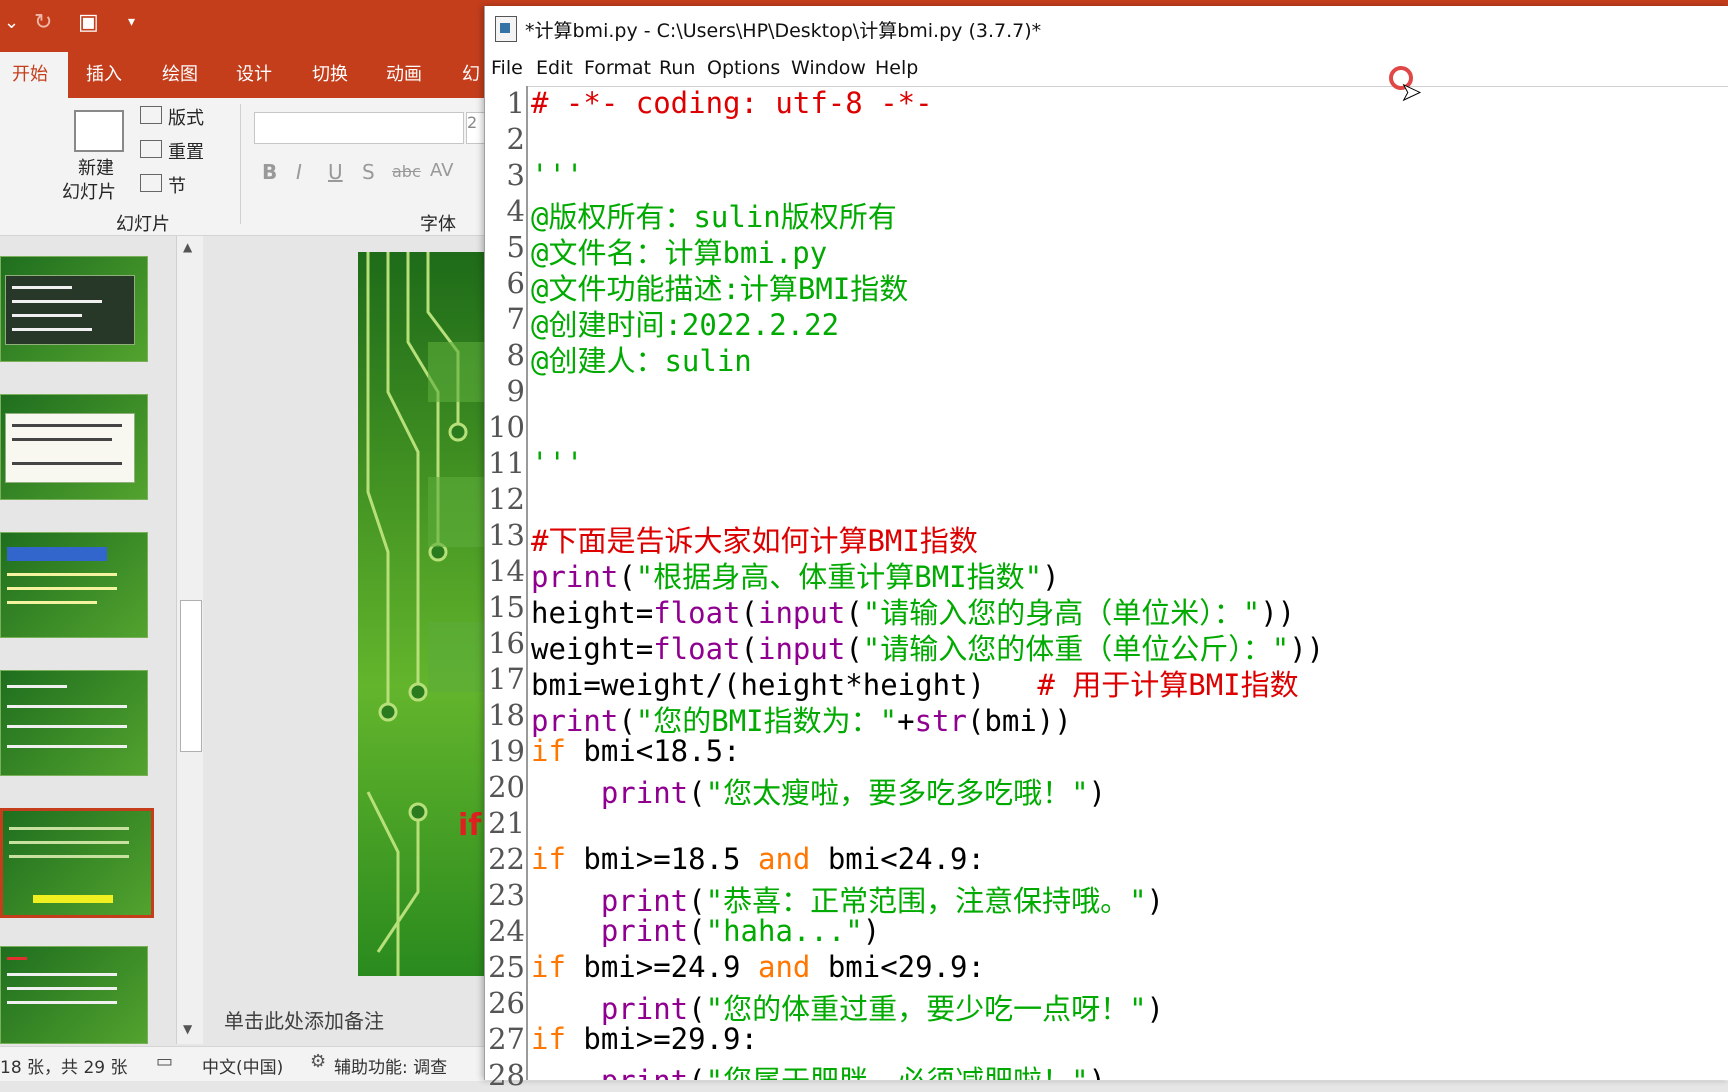 The width and height of the screenshot is (1728, 1092). What do you see at coordinates (96, 167) in the screenshot?
I see `new-slide-label-1: 新建` at bounding box center [96, 167].